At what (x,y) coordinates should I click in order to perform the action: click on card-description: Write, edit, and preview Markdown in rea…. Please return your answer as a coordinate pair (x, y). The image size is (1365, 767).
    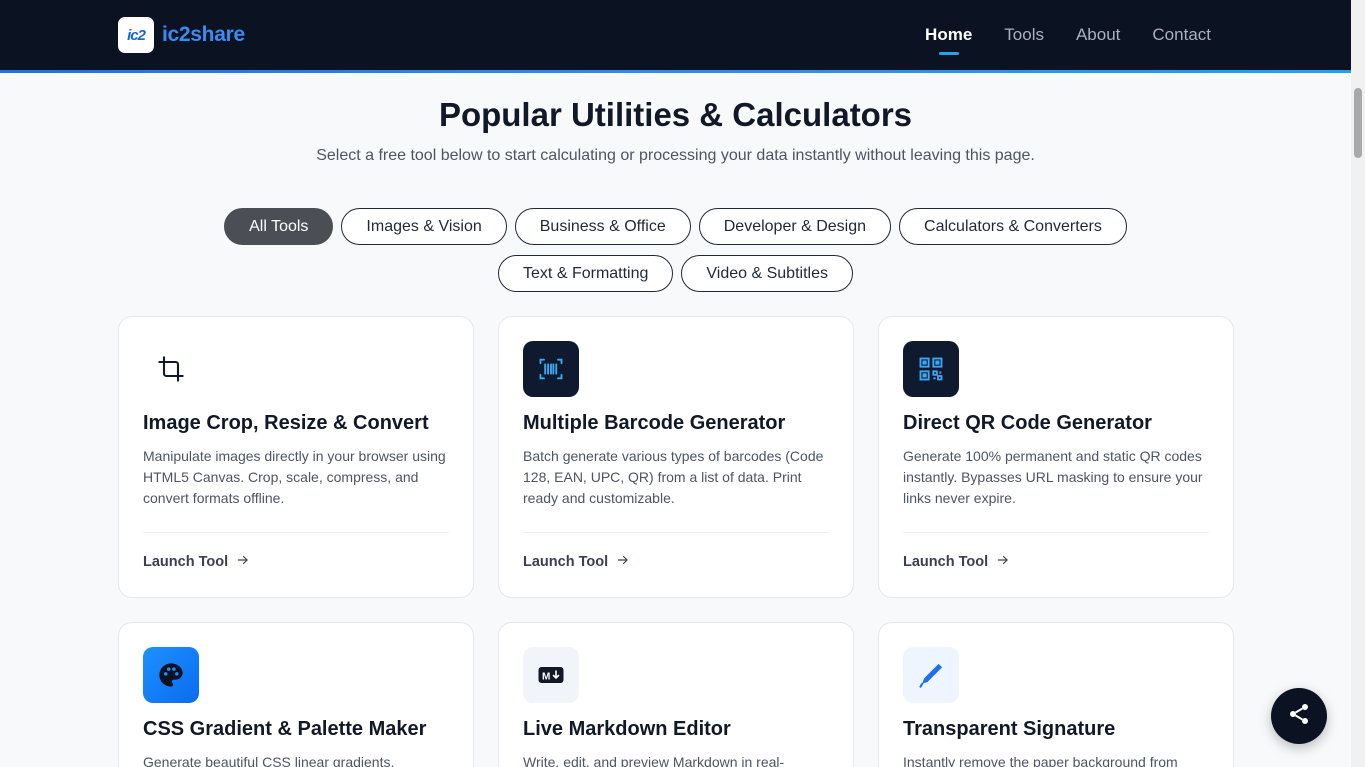
    Looking at the image, I should click on (654, 760).